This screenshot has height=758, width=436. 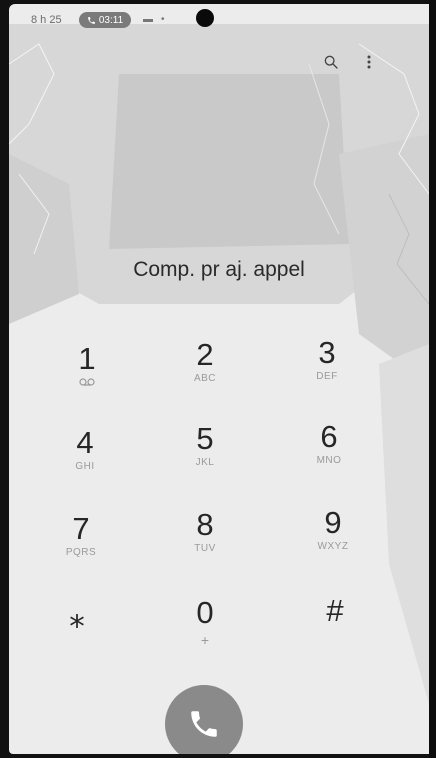 I want to click on status-time: 8 h 25, so click(x=46, y=20).